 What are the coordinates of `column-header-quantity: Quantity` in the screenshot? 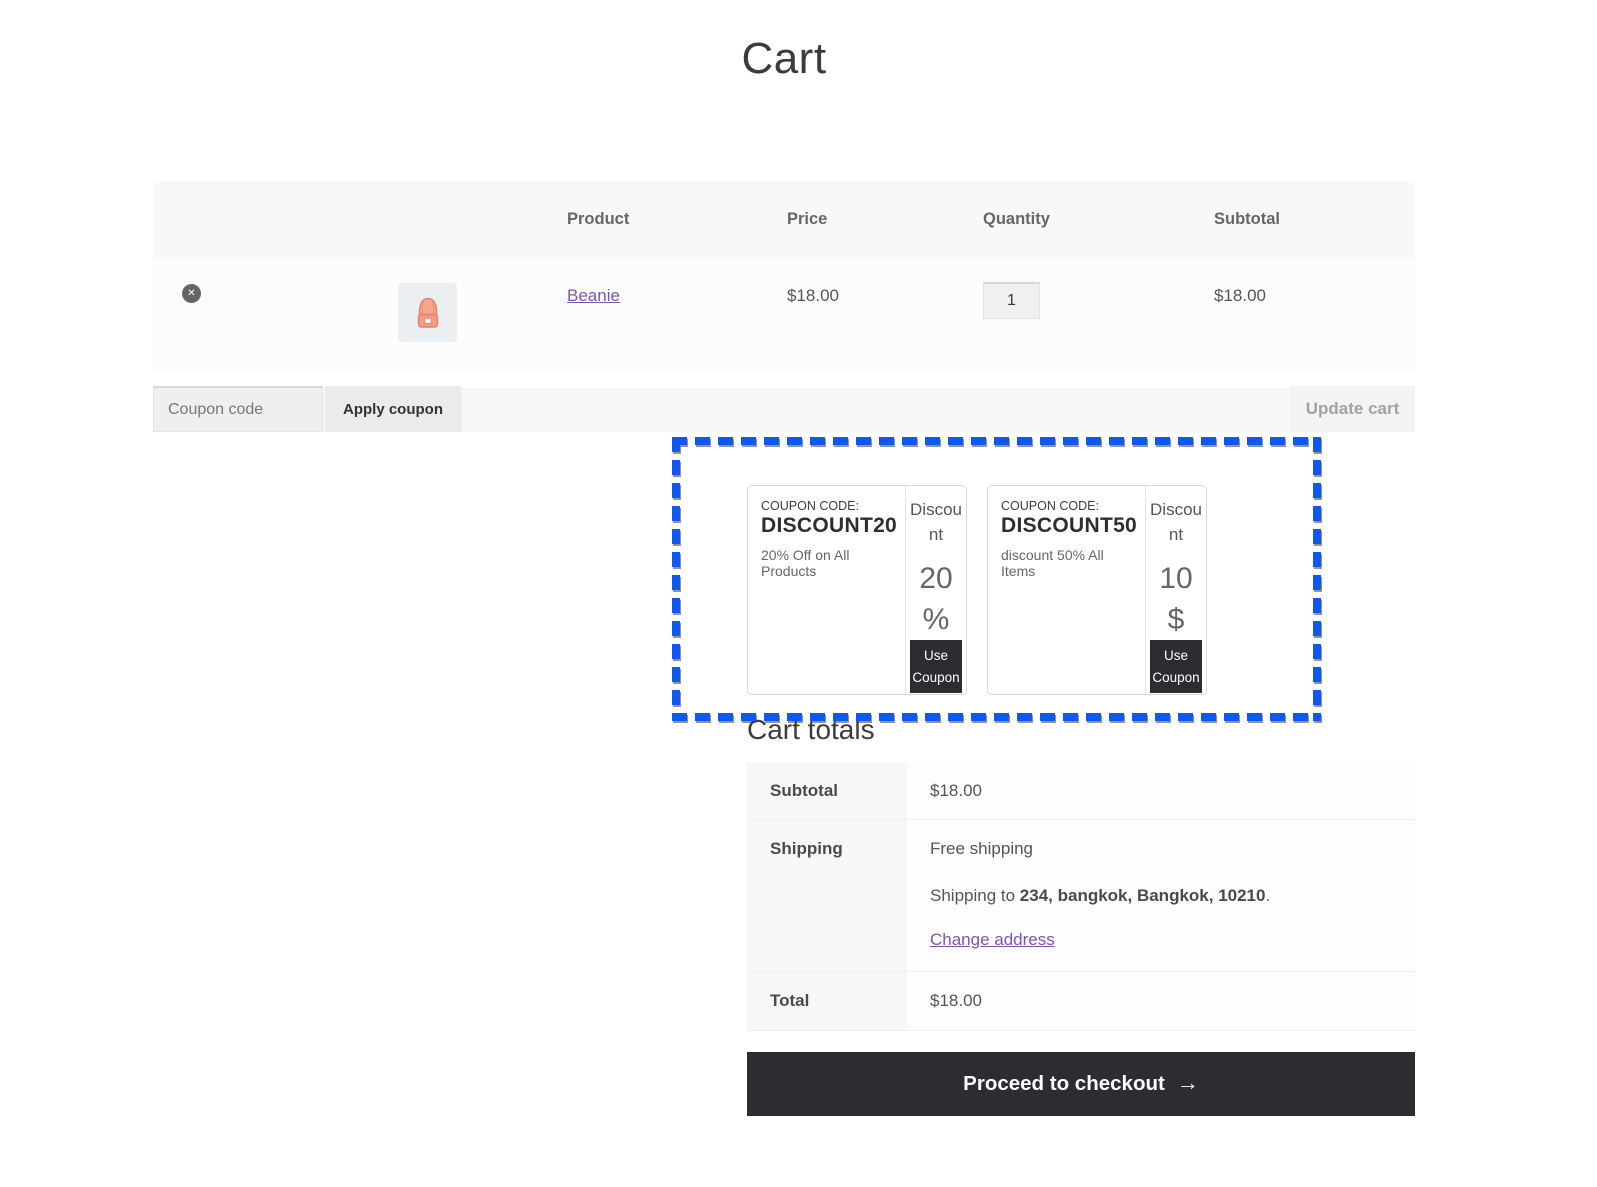 It's located at (1016, 219).